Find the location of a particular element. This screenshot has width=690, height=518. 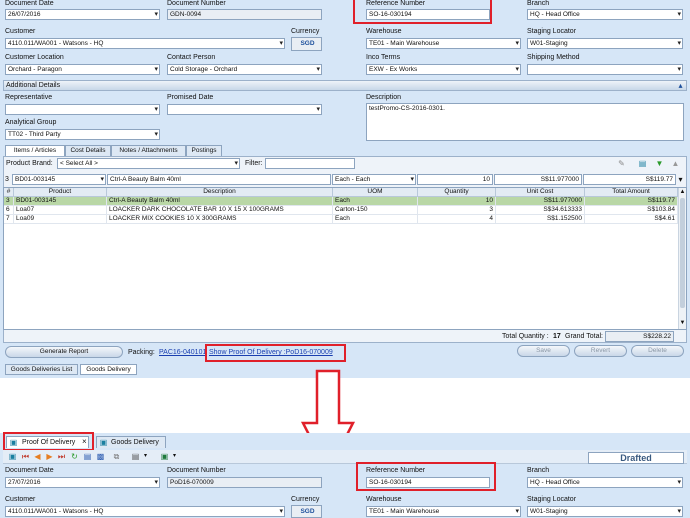

col-header-total-amount: Total Amount is located at coordinates (631, 192).